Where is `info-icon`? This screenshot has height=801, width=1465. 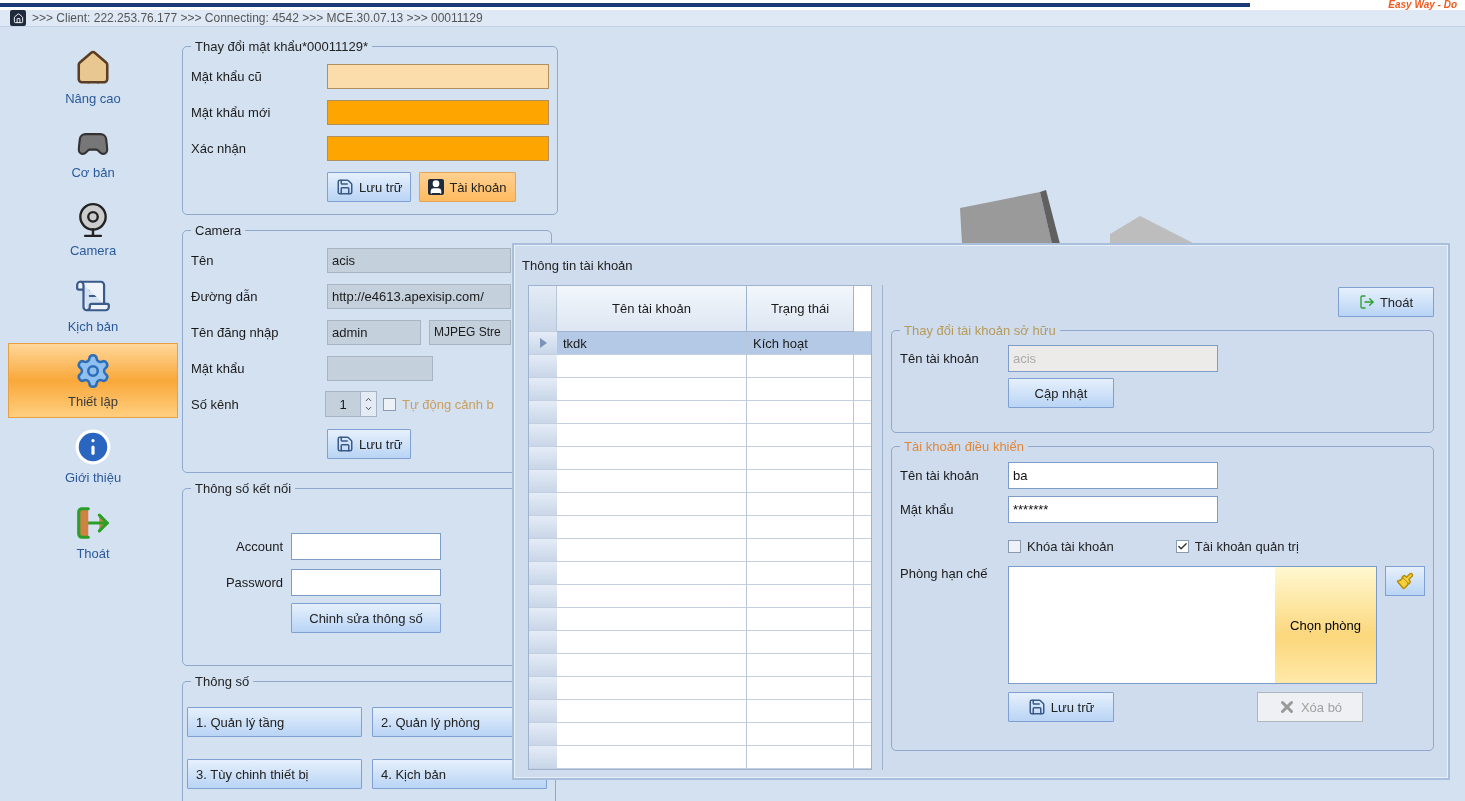
info-icon is located at coordinates (93, 446).